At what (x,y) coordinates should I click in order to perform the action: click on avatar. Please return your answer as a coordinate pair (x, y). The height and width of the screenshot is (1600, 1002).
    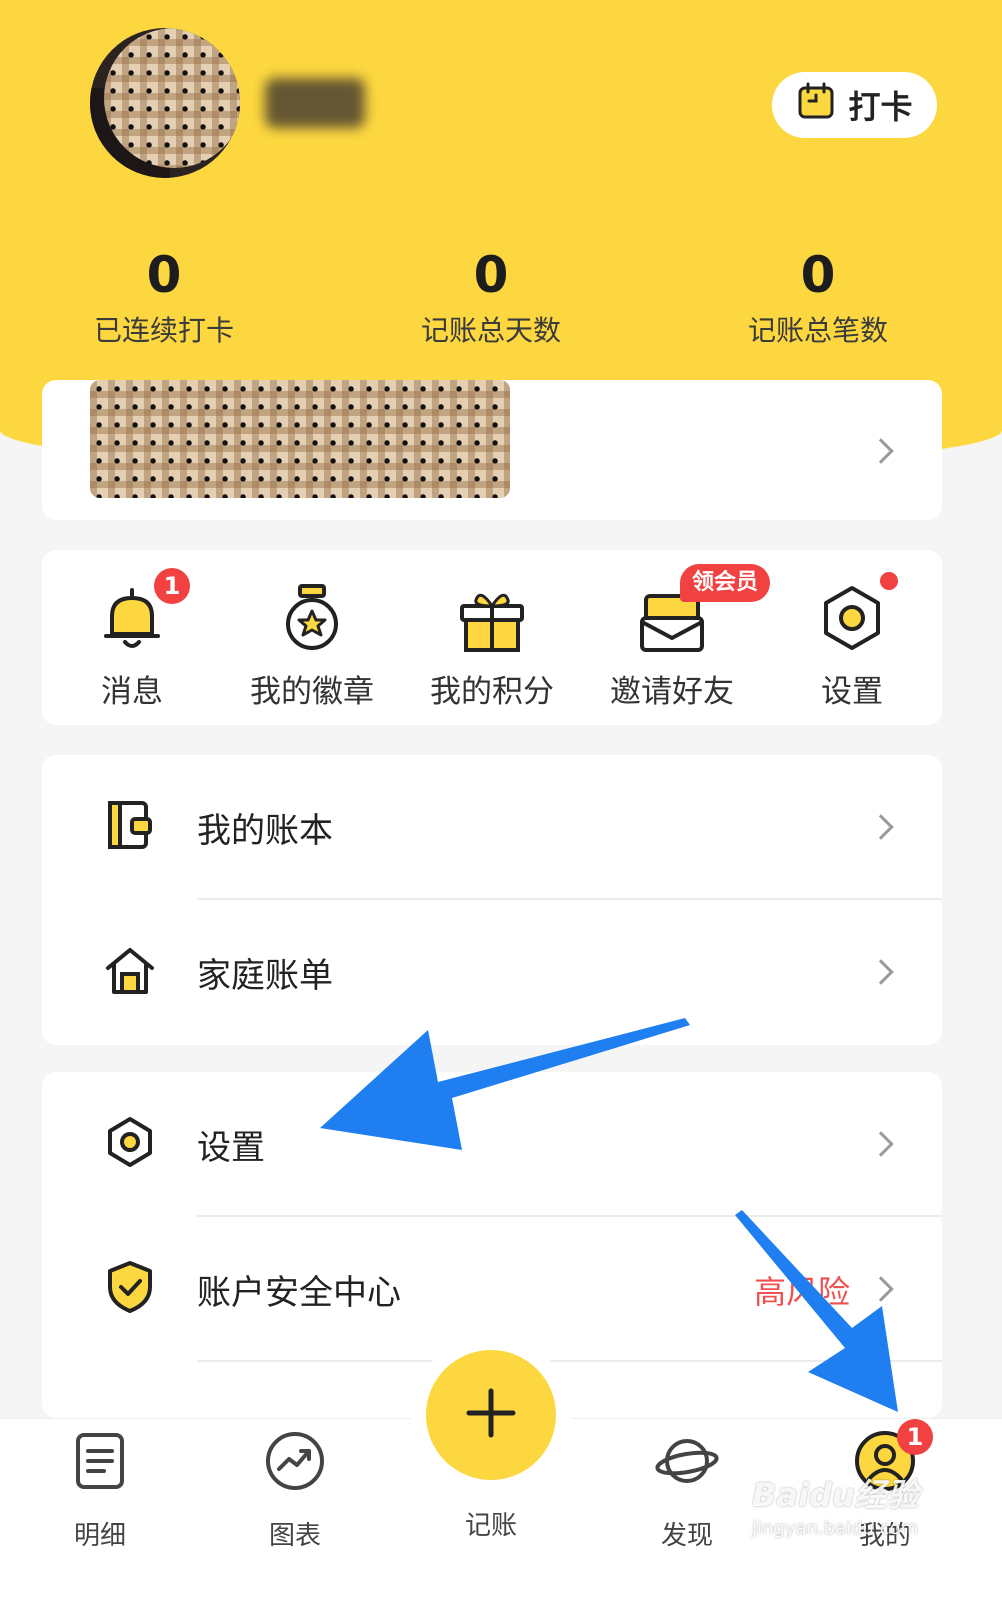
    Looking at the image, I should click on (165, 103).